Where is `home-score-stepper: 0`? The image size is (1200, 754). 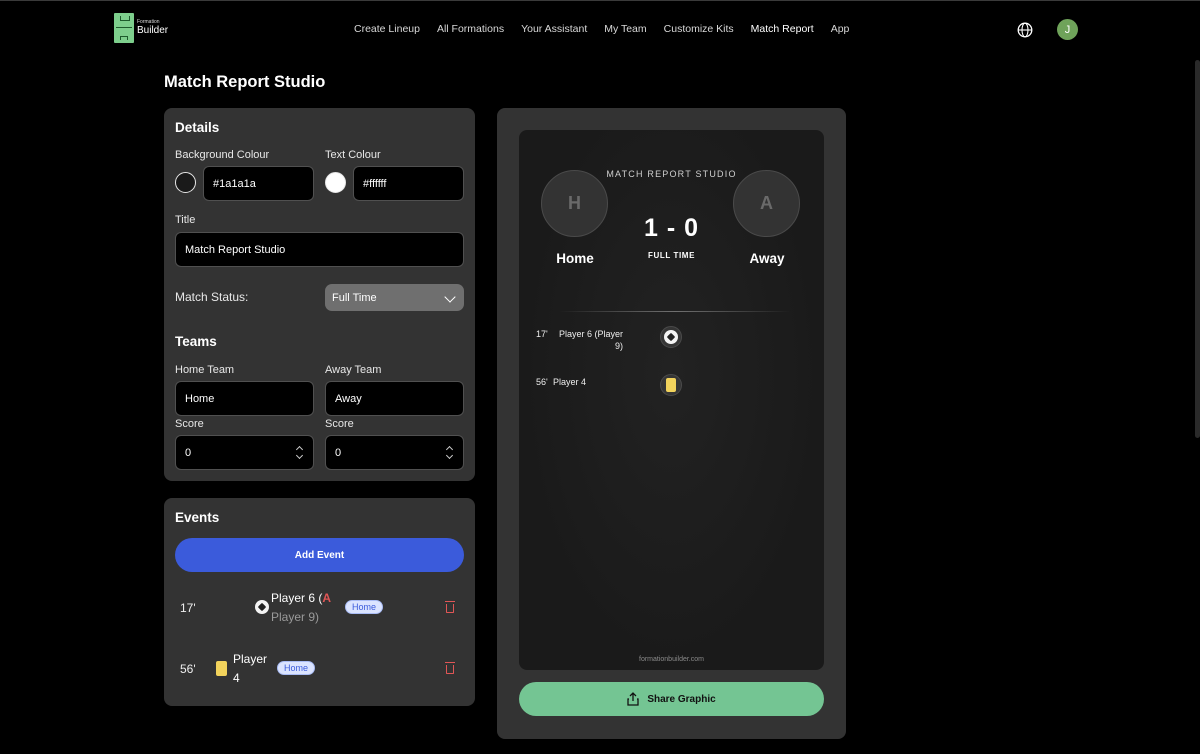 home-score-stepper: 0 is located at coordinates (244, 452).